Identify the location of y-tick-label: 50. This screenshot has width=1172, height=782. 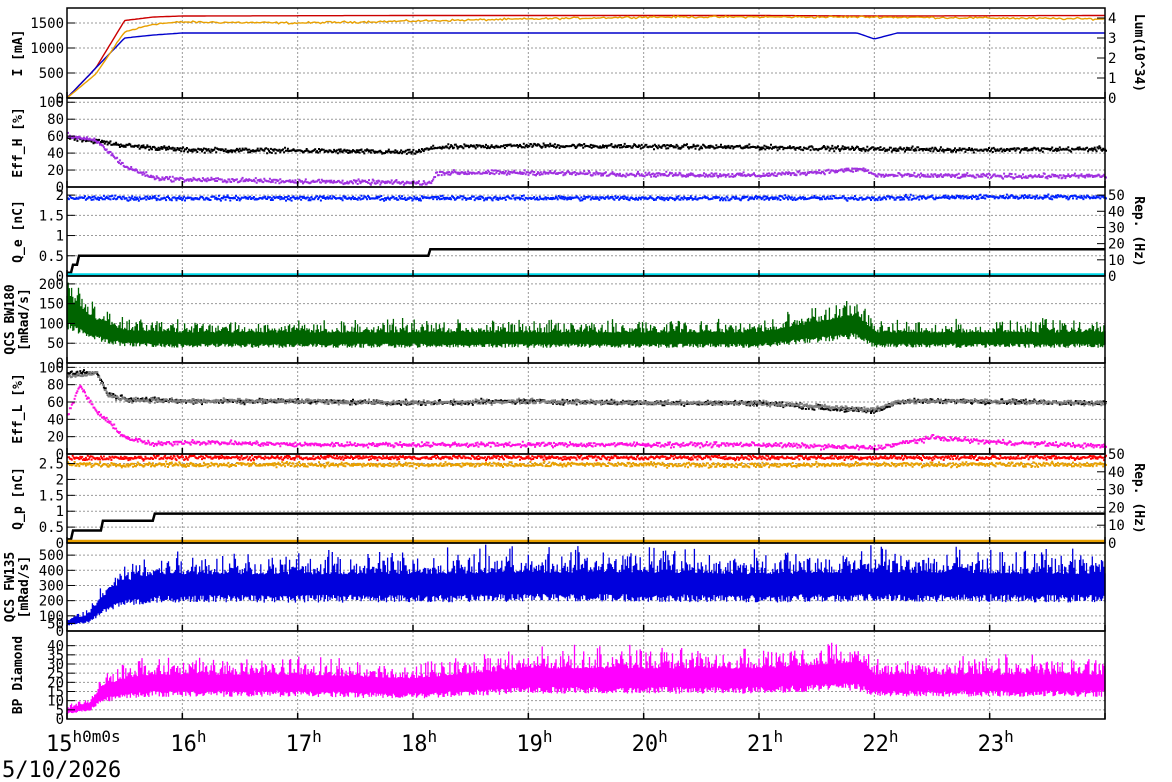
(55, 344).